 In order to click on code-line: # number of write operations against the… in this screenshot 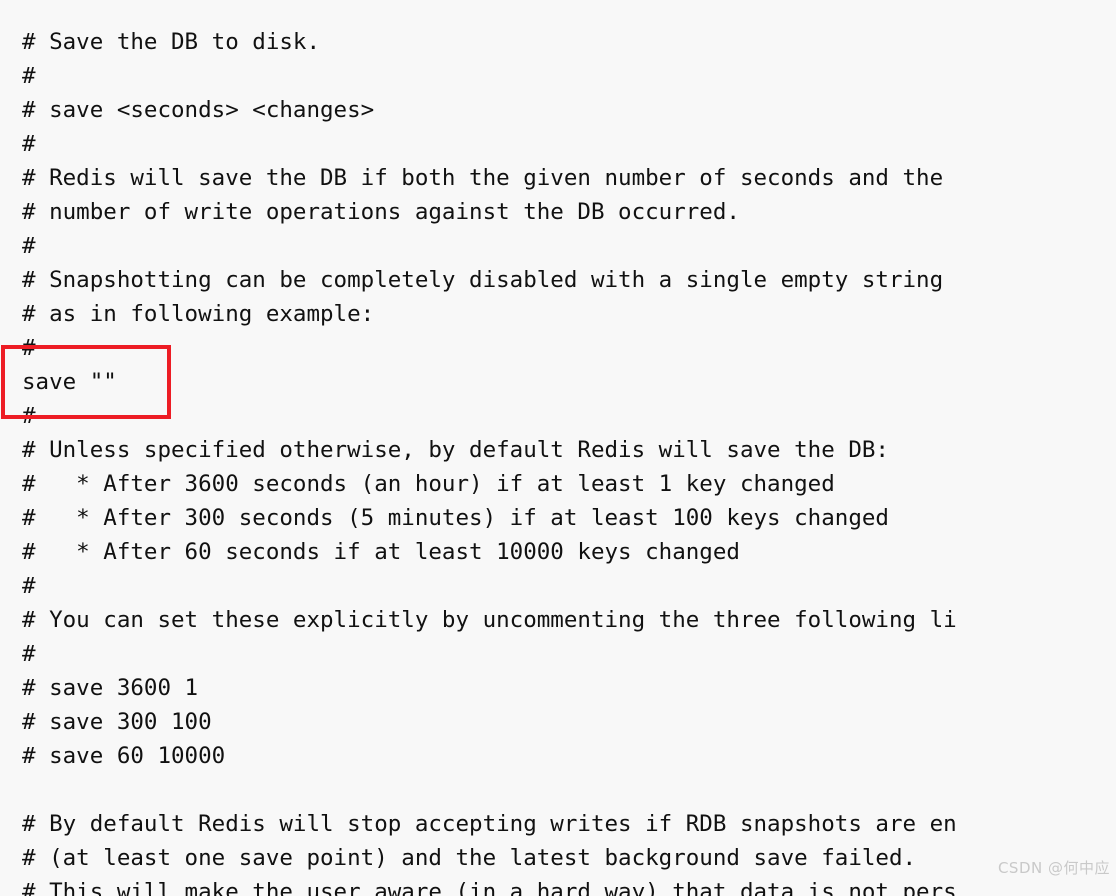, I will do `click(381, 212)`.